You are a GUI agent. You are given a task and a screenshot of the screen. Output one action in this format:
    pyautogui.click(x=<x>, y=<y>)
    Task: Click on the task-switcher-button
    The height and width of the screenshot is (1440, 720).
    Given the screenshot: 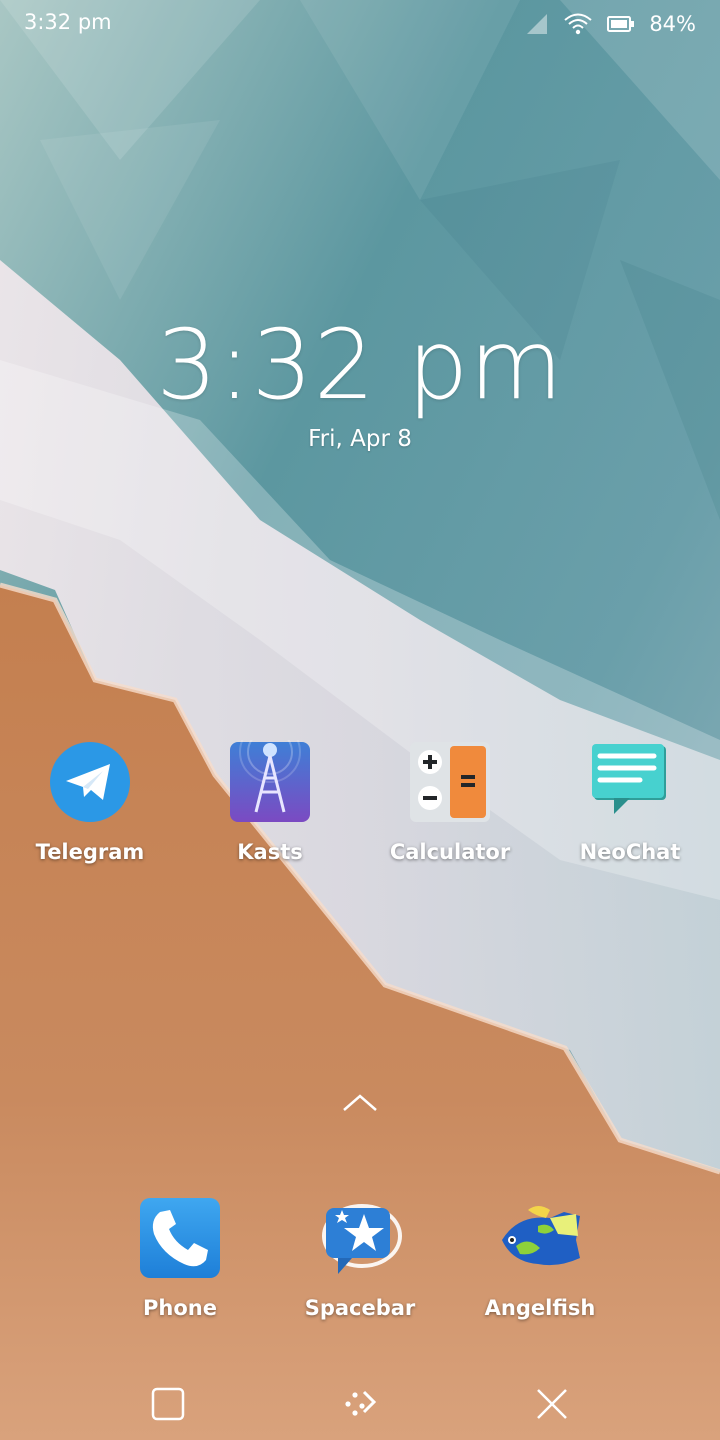 What is the action you would take?
    pyautogui.click(x=168, y=1404)
    